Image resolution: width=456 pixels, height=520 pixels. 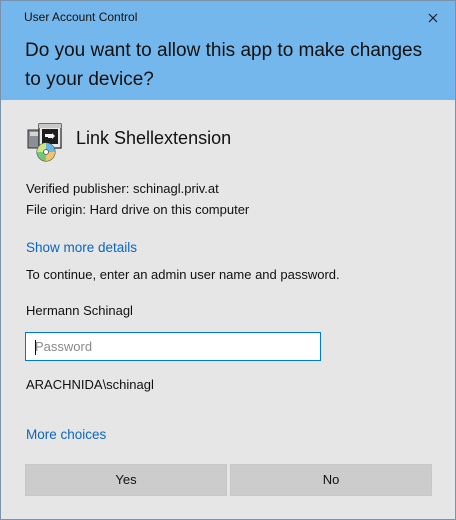 I want to click on password-input, so click(x=173, y=346).